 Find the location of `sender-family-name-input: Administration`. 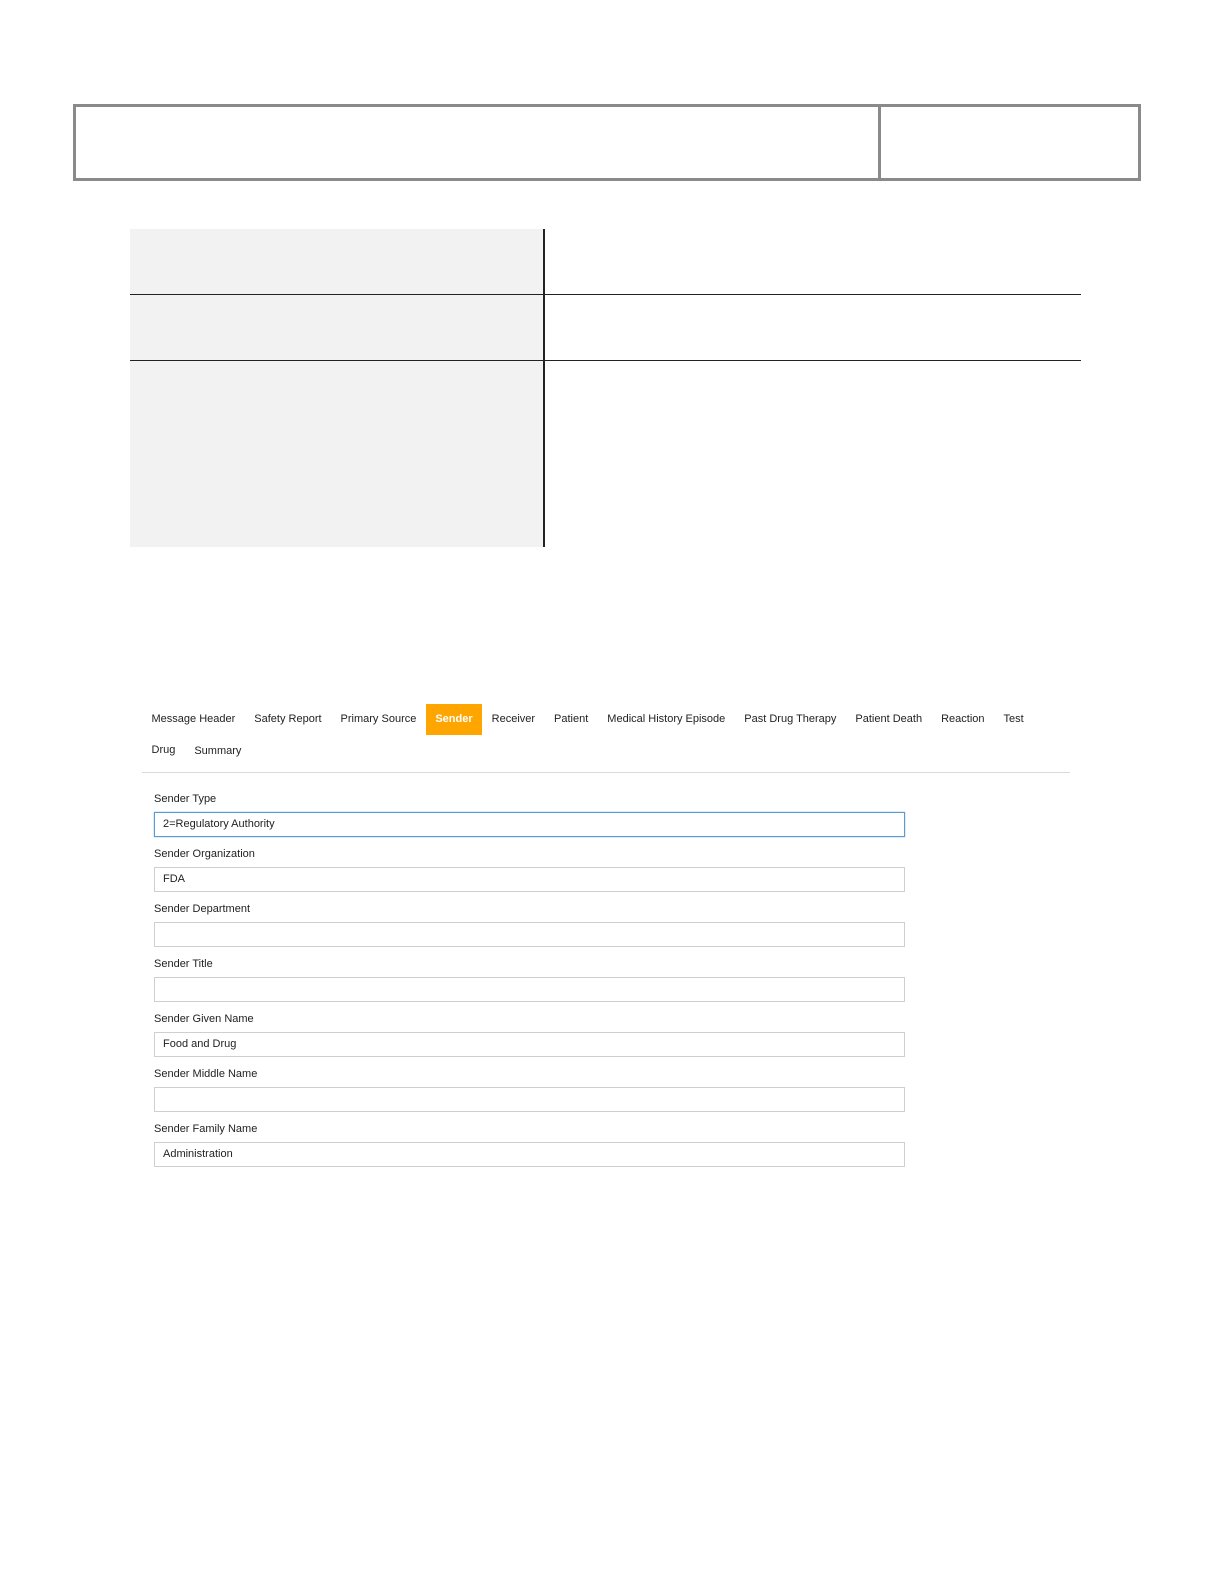

sender-family-name-input: Administration is located at coordinates (529, 1154).